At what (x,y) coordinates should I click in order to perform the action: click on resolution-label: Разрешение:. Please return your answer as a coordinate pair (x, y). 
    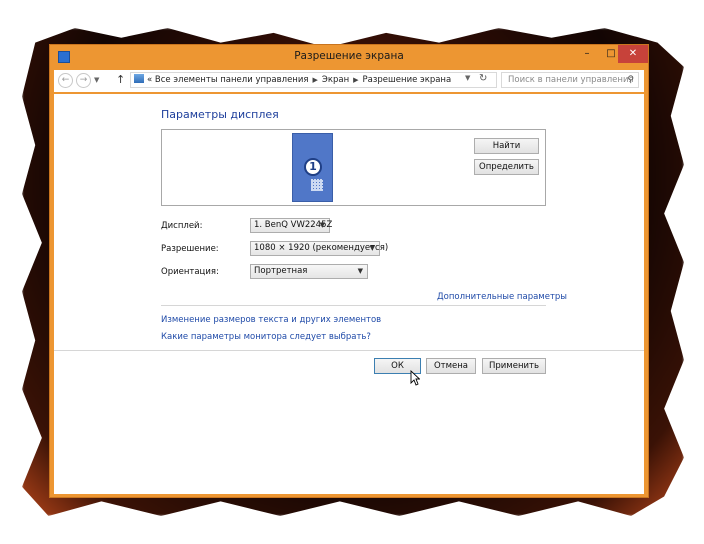
    Looking at the image, I should click on (190, 249).